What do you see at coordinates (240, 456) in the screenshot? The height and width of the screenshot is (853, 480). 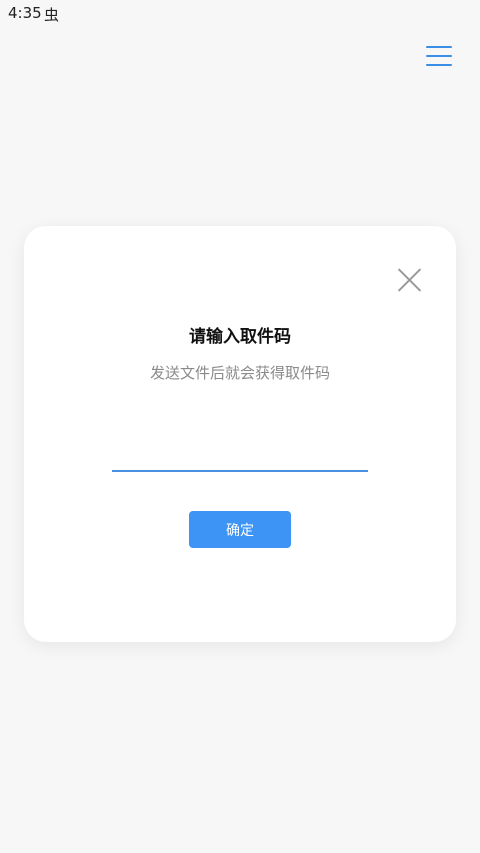 I see `pickup-code-input` at bounding box center [240, 456].